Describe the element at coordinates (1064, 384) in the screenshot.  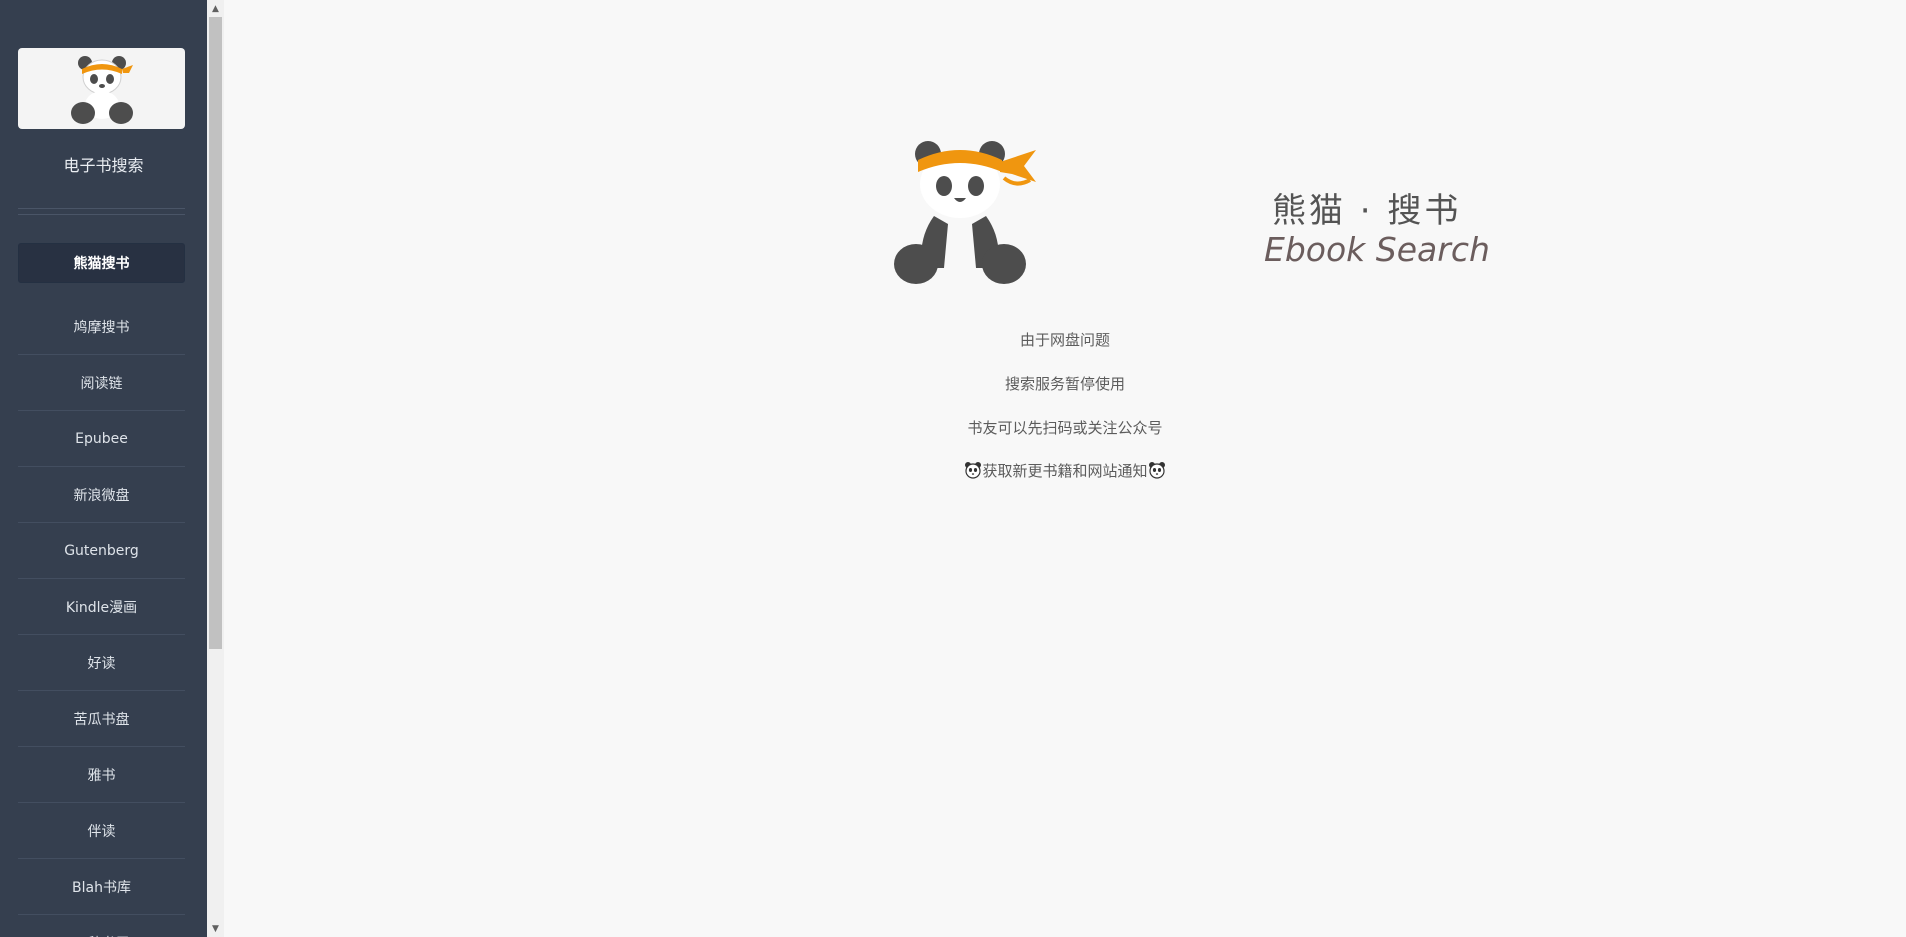
I see `notice-line: 搜索服务暂停使用` at that location.